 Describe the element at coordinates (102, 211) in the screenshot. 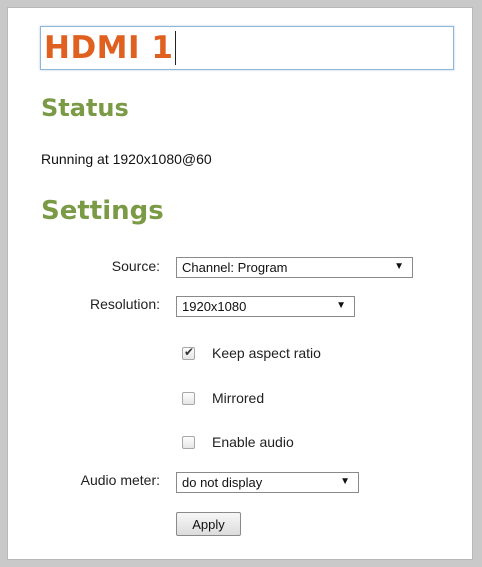

I see `settings-heading: Settings` at that location.